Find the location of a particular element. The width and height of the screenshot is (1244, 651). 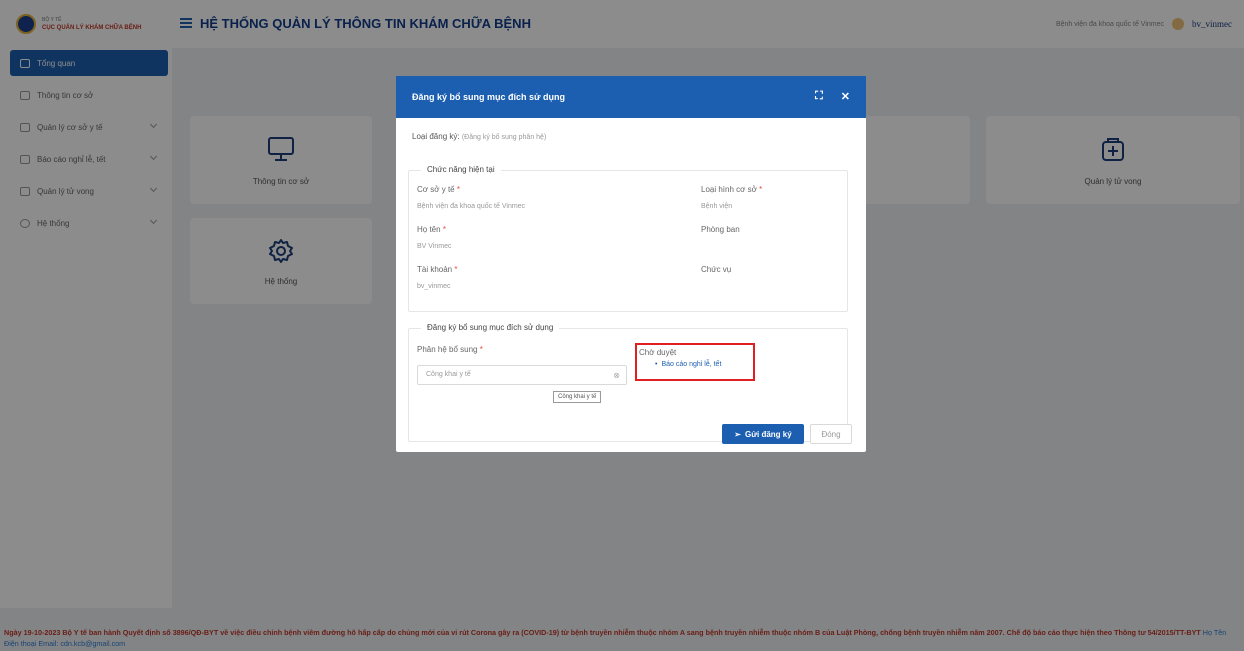

send-registration-button: ➣ Gửi đăng ký is located at coordinates (763, 434).